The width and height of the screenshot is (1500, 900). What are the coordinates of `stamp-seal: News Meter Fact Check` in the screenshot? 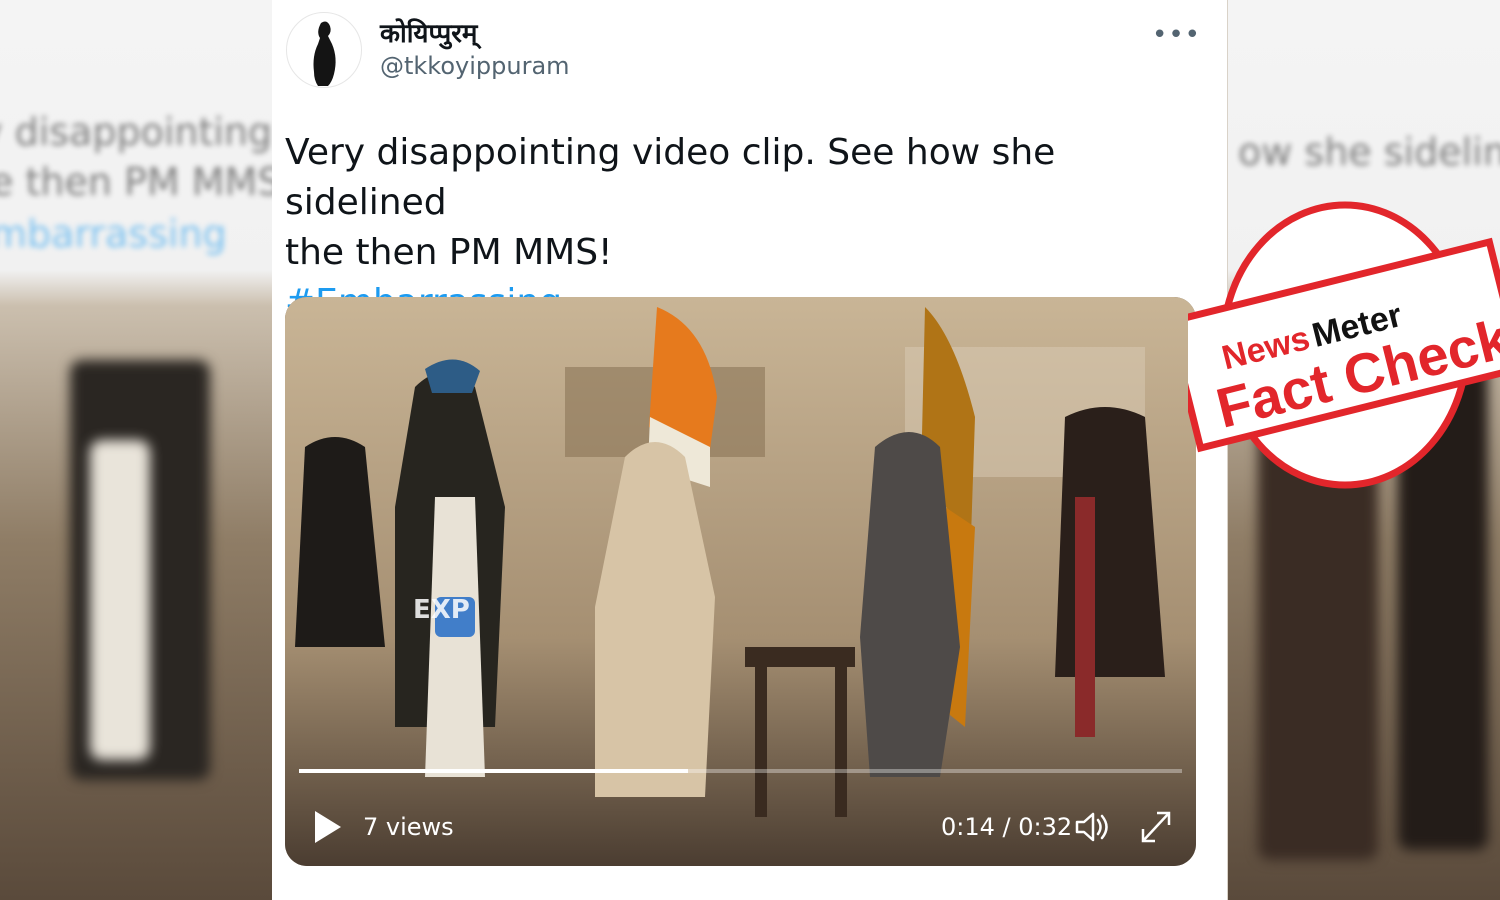 It's located at (1344, 345).